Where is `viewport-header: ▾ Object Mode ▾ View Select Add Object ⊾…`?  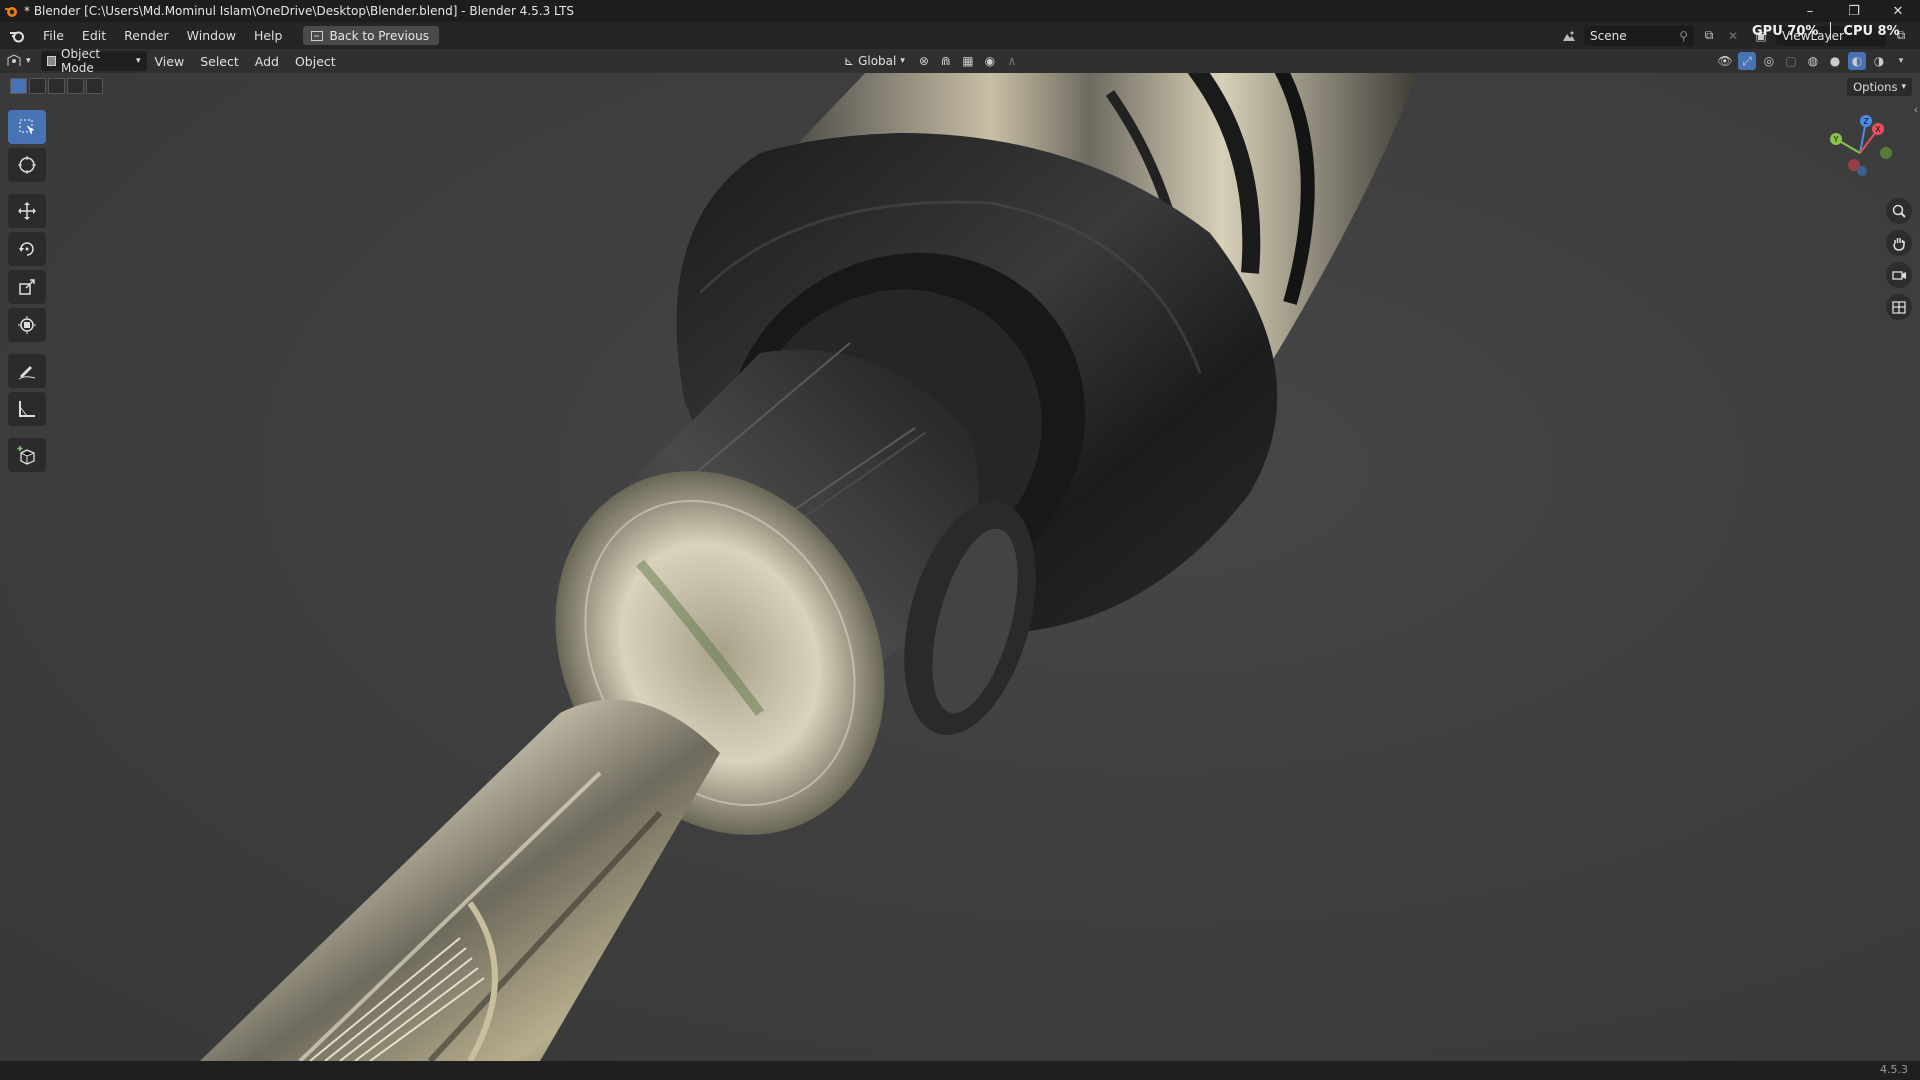
viewport-header: ▾ Object Mode ▾ View Select Add Object ⊾… is located at coordinates (960, 61).